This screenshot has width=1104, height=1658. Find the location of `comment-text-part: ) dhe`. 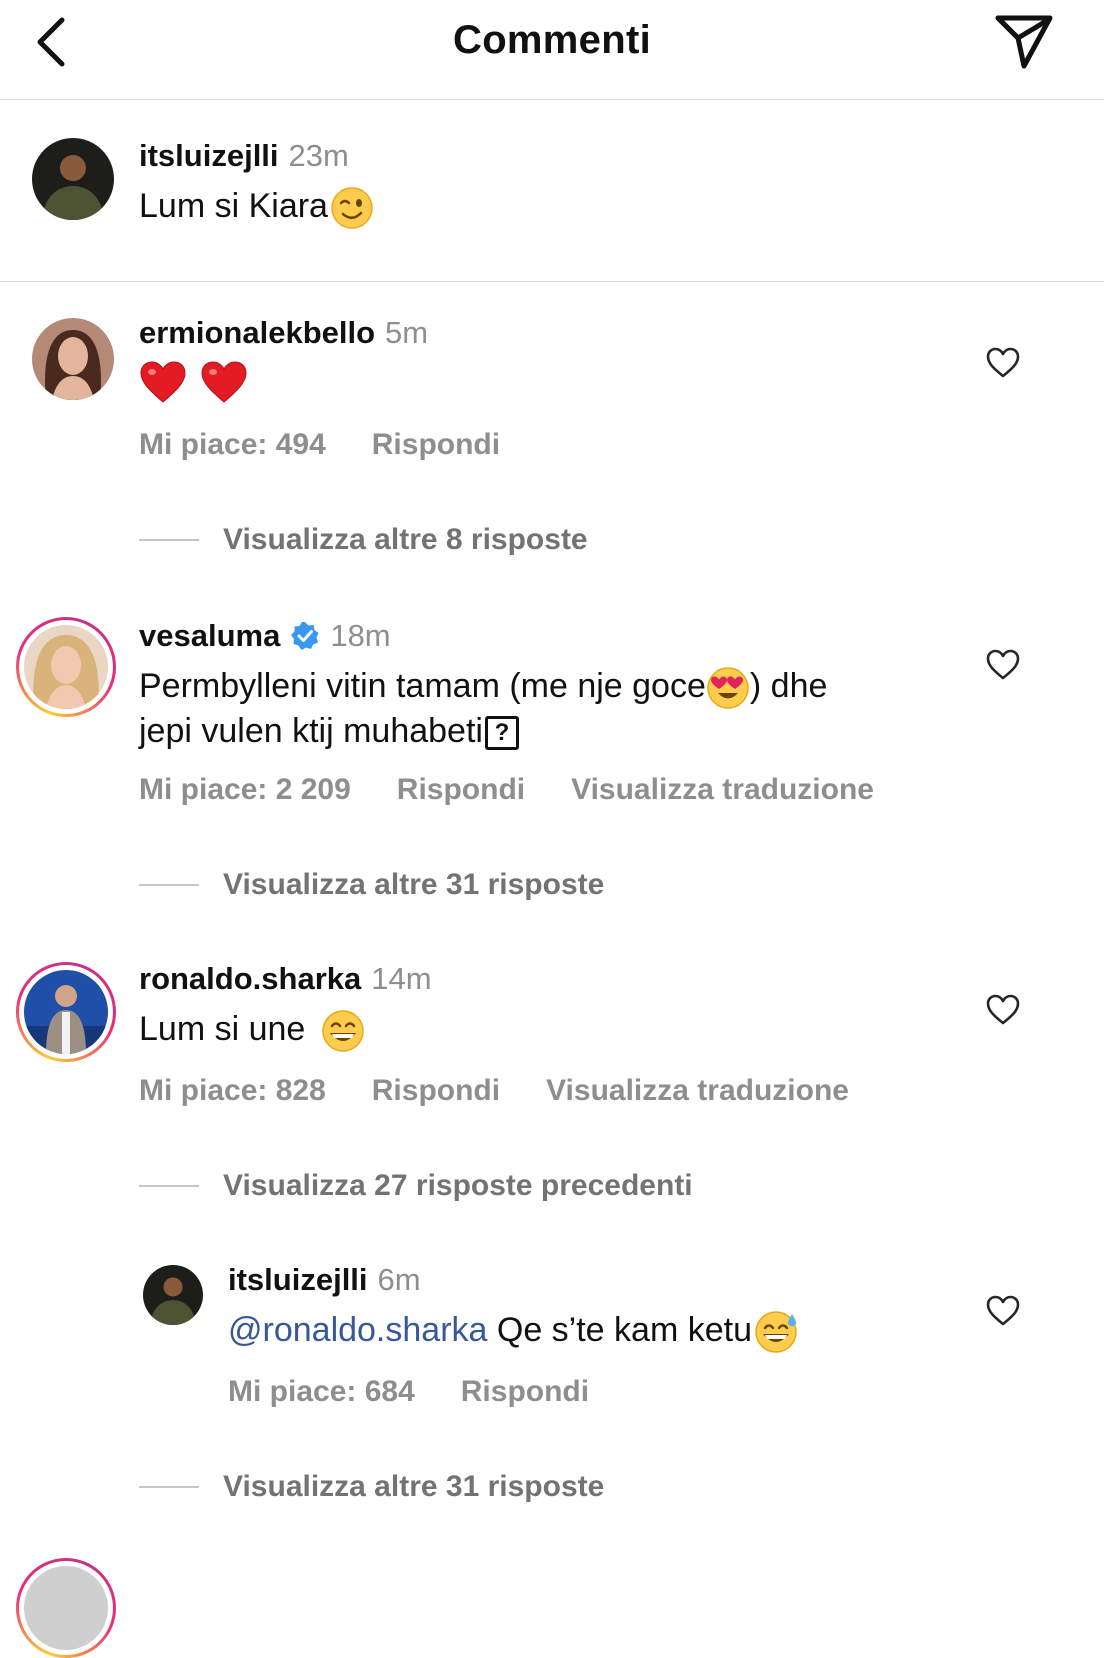

comment-text-part: ) dhe is located at coordinates (788, 686).